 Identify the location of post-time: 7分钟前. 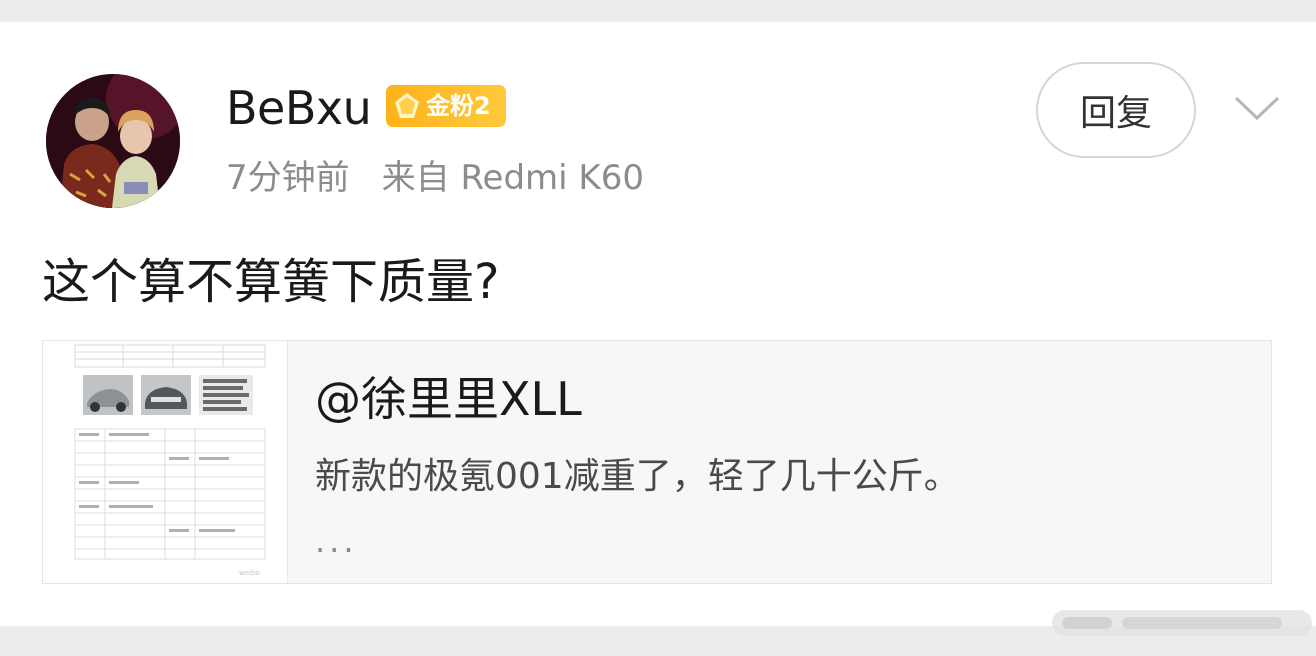
(288, 178).